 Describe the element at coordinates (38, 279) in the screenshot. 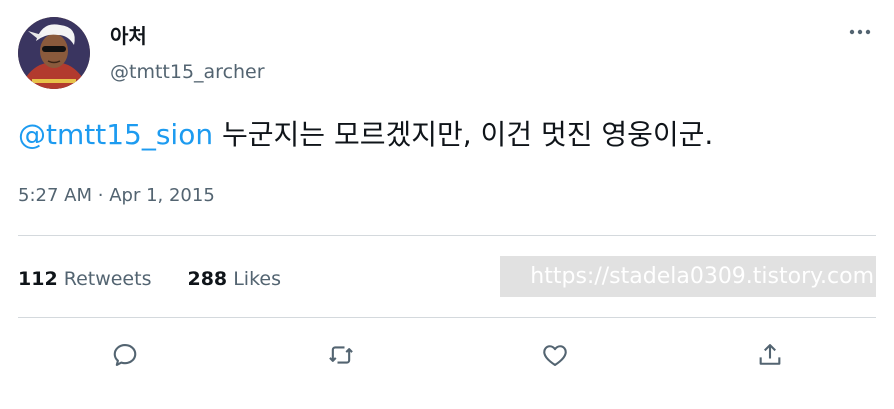

I see `retweets-count: 112` at that location.